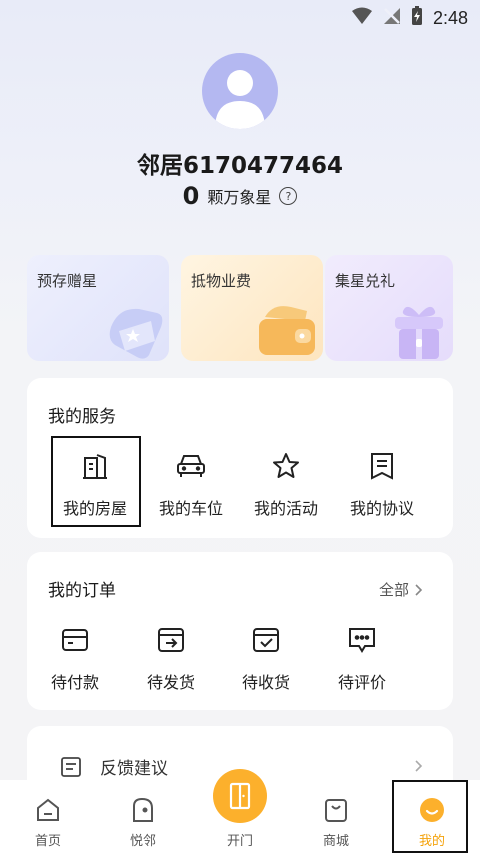 The width and height of the screenshot is (480, 853). Describe the element at coordinates (286, 465) in the screenshot. I see `star-icon` at that location.